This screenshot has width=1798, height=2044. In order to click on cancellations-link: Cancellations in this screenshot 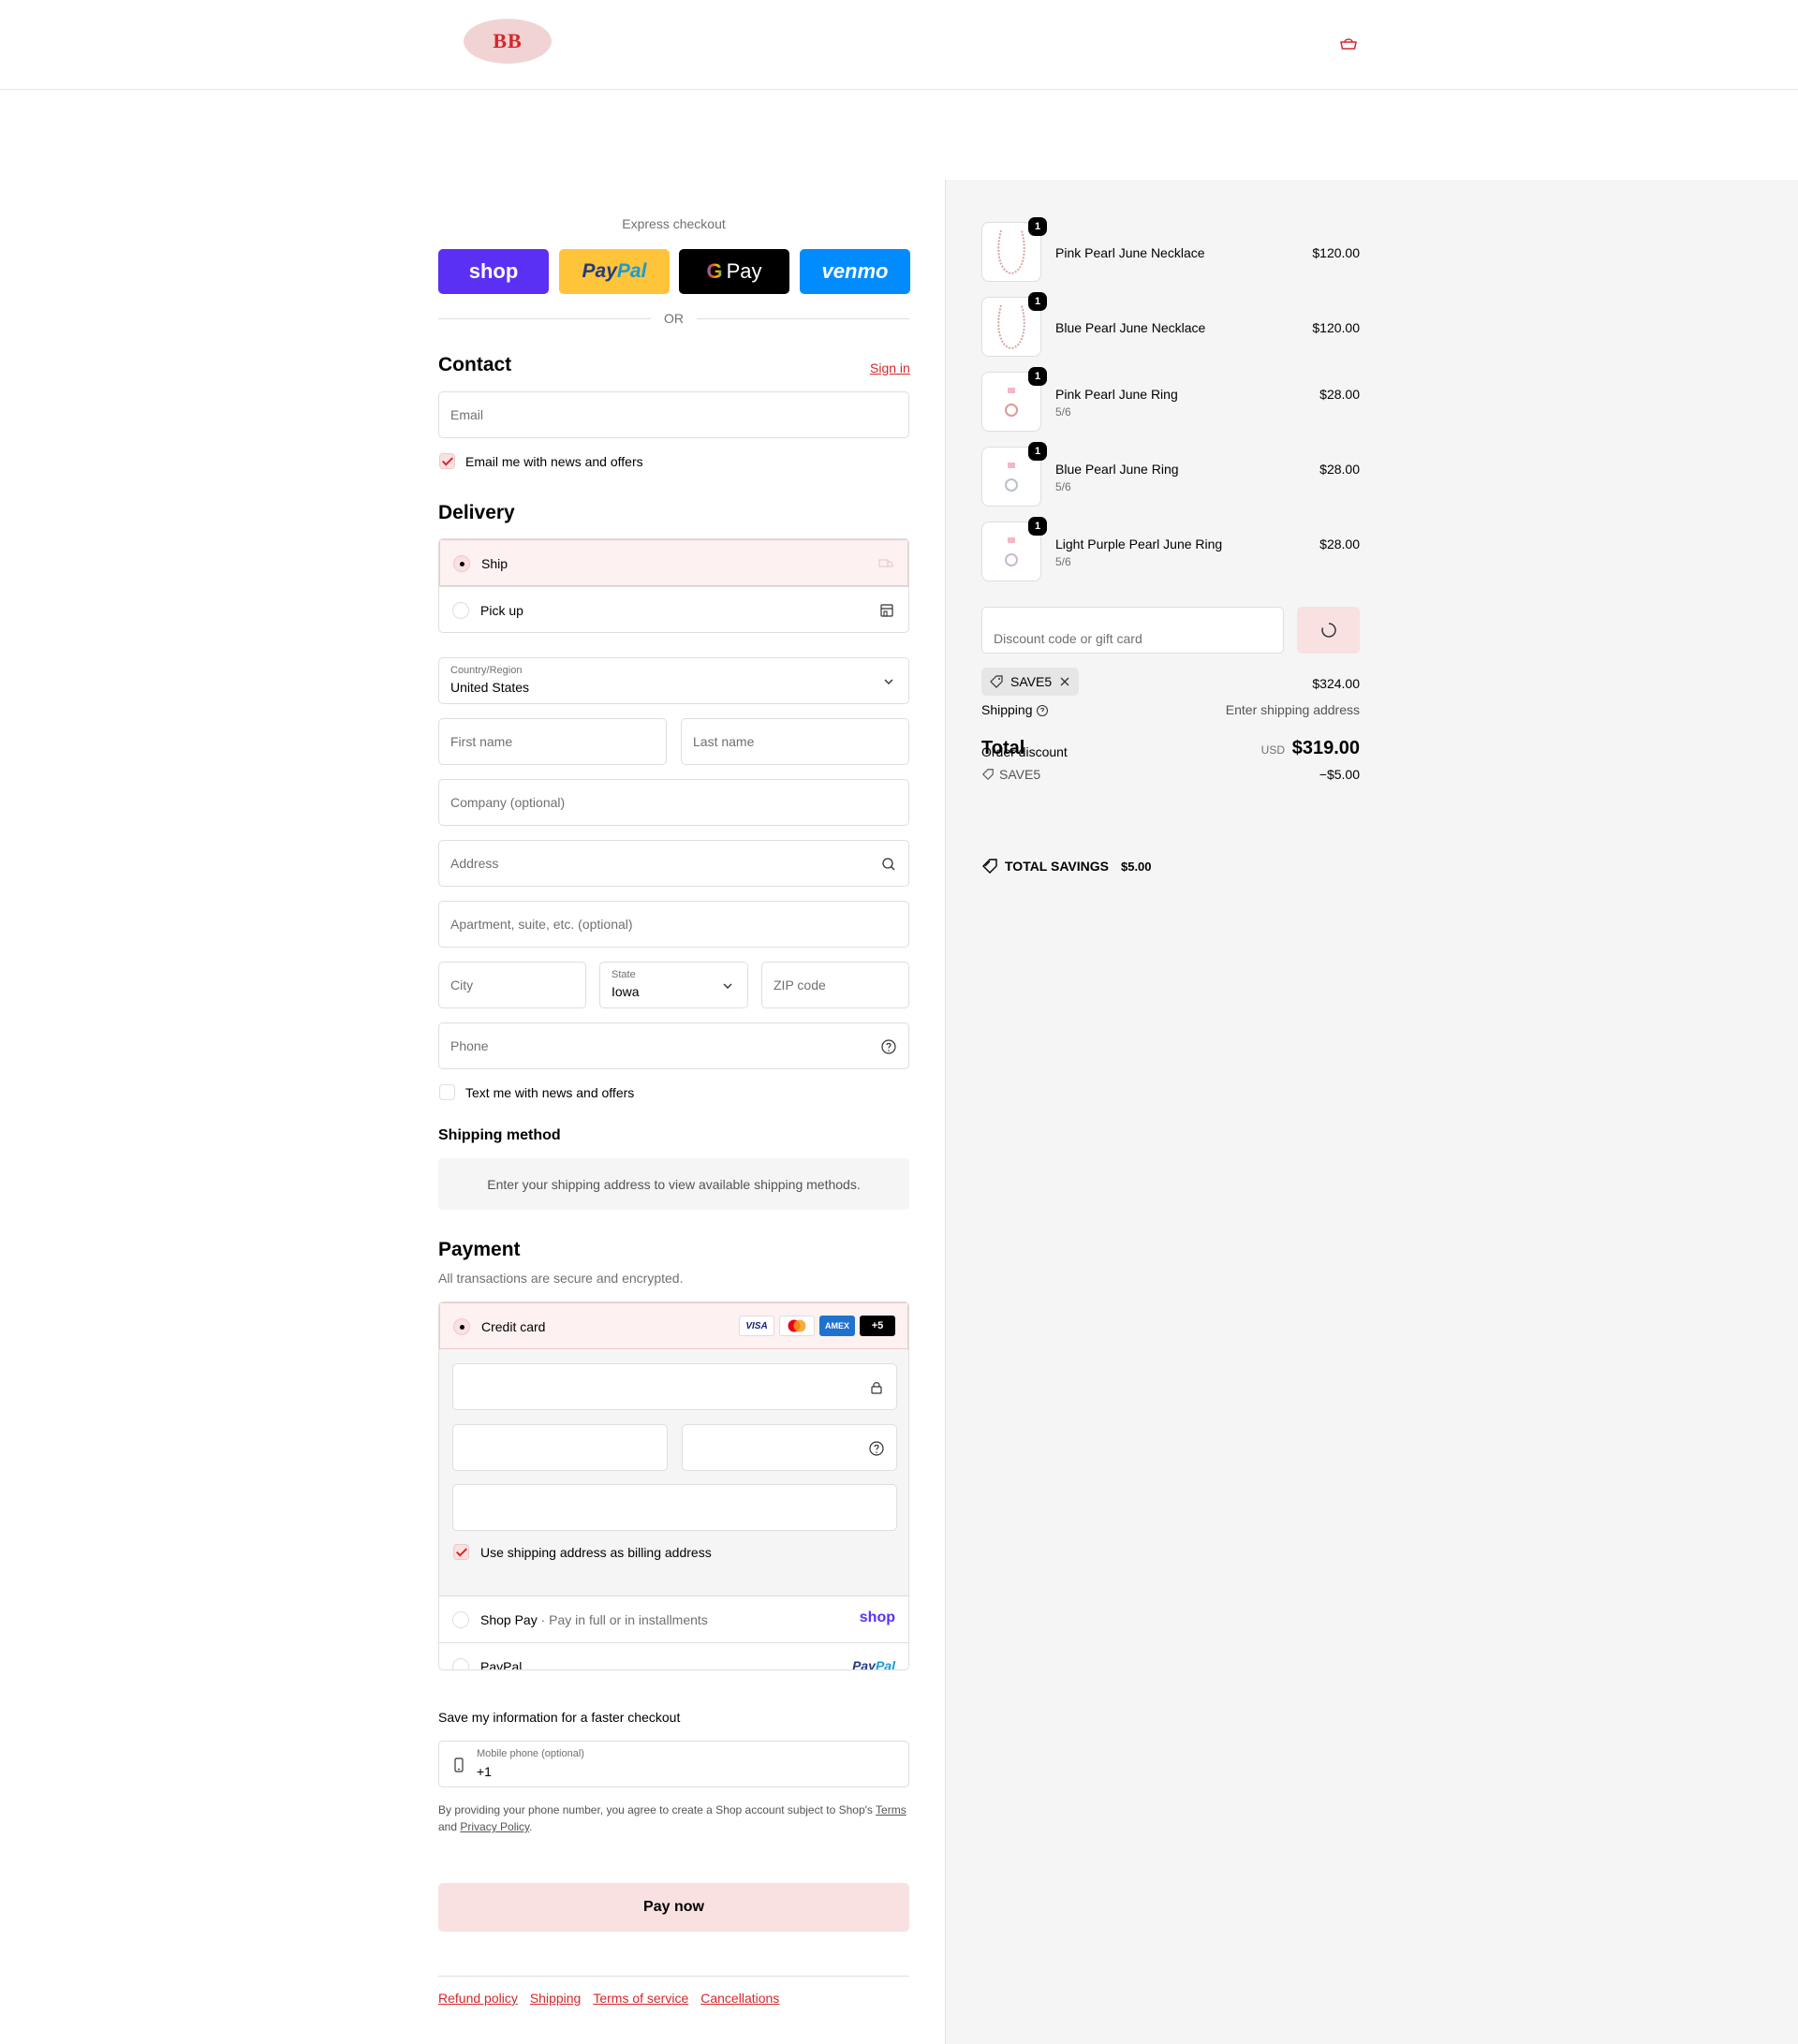, I will do `click(739, 1998)`.